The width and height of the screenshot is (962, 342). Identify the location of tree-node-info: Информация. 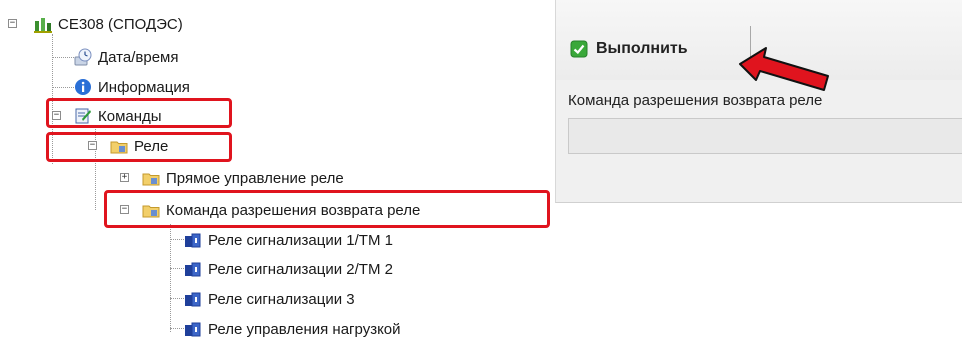
(132, 87).